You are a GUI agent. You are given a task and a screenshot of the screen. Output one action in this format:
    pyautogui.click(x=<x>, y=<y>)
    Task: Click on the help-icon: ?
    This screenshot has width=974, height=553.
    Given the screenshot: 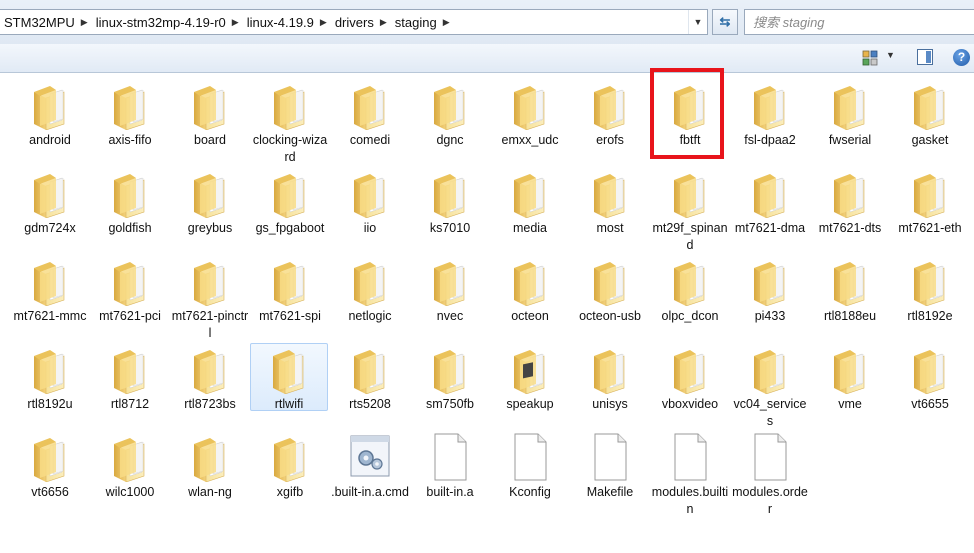 What is the action you would take?
    pyautogui.click(x=961, y=57)
    